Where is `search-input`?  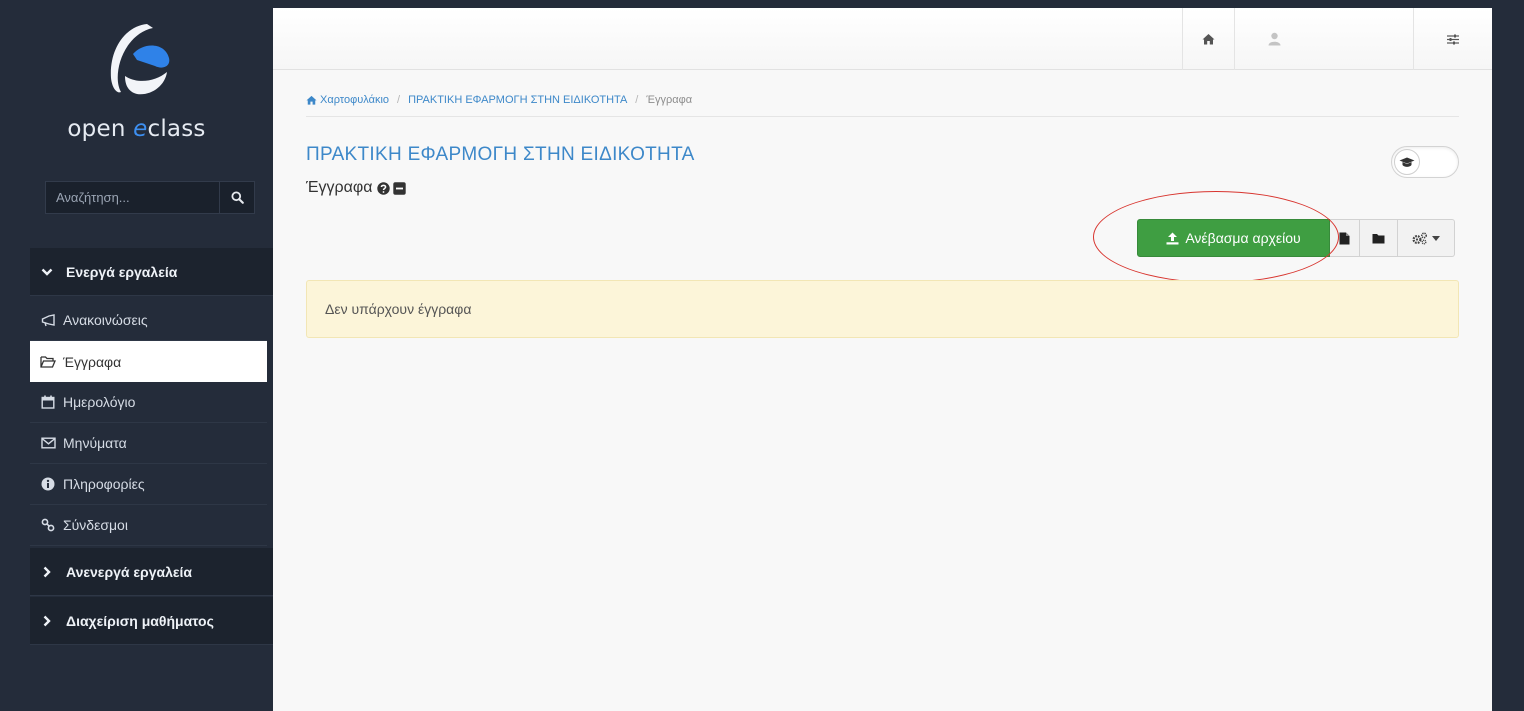 search-input is located at coordinates (132, 197).